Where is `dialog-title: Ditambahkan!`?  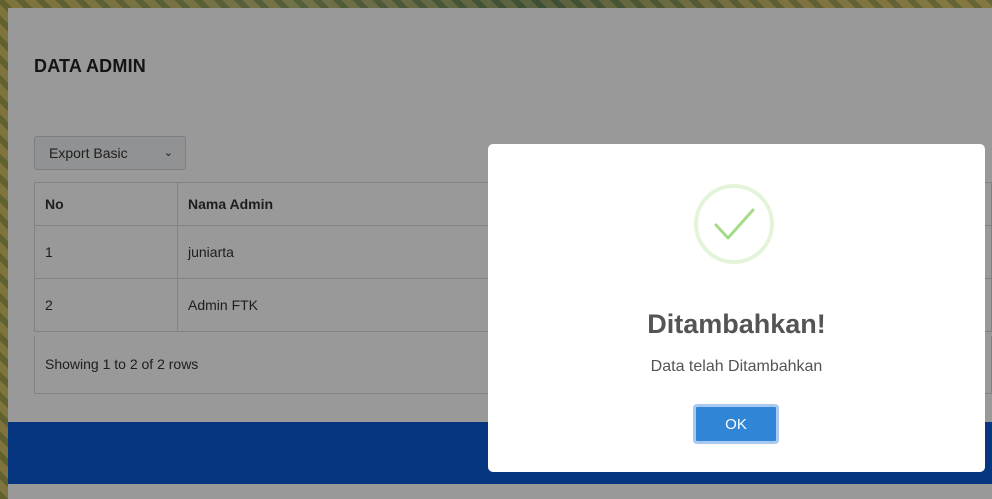 dialog-title: Ditambahkan! is located at coordinates (736, 324).